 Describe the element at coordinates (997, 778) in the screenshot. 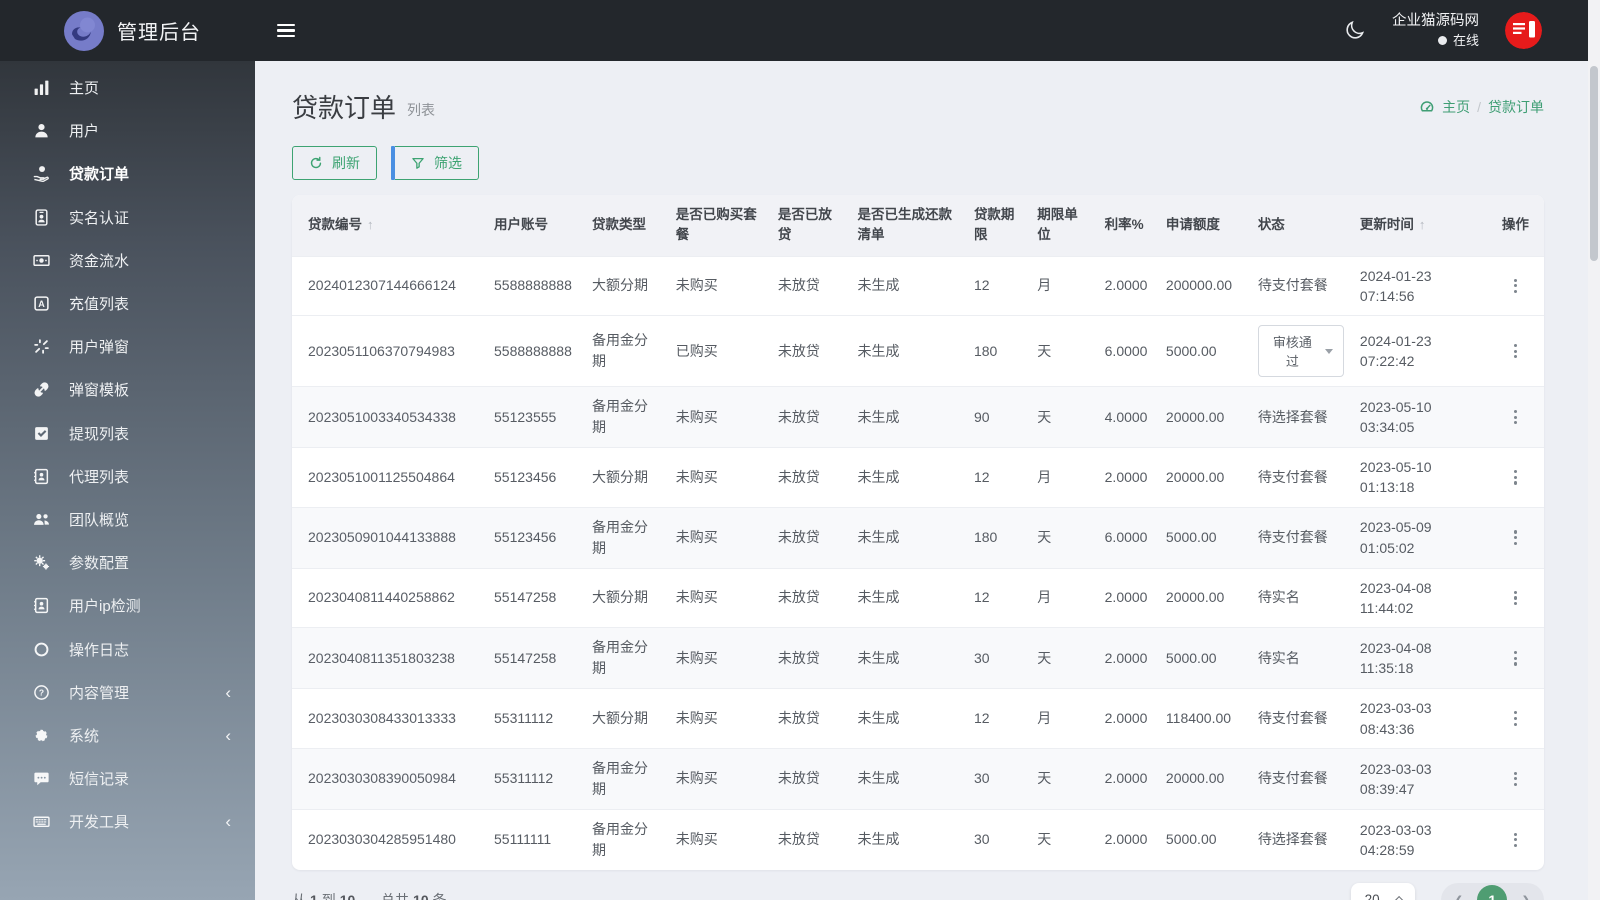

I see `cell-term: 30` at that location.